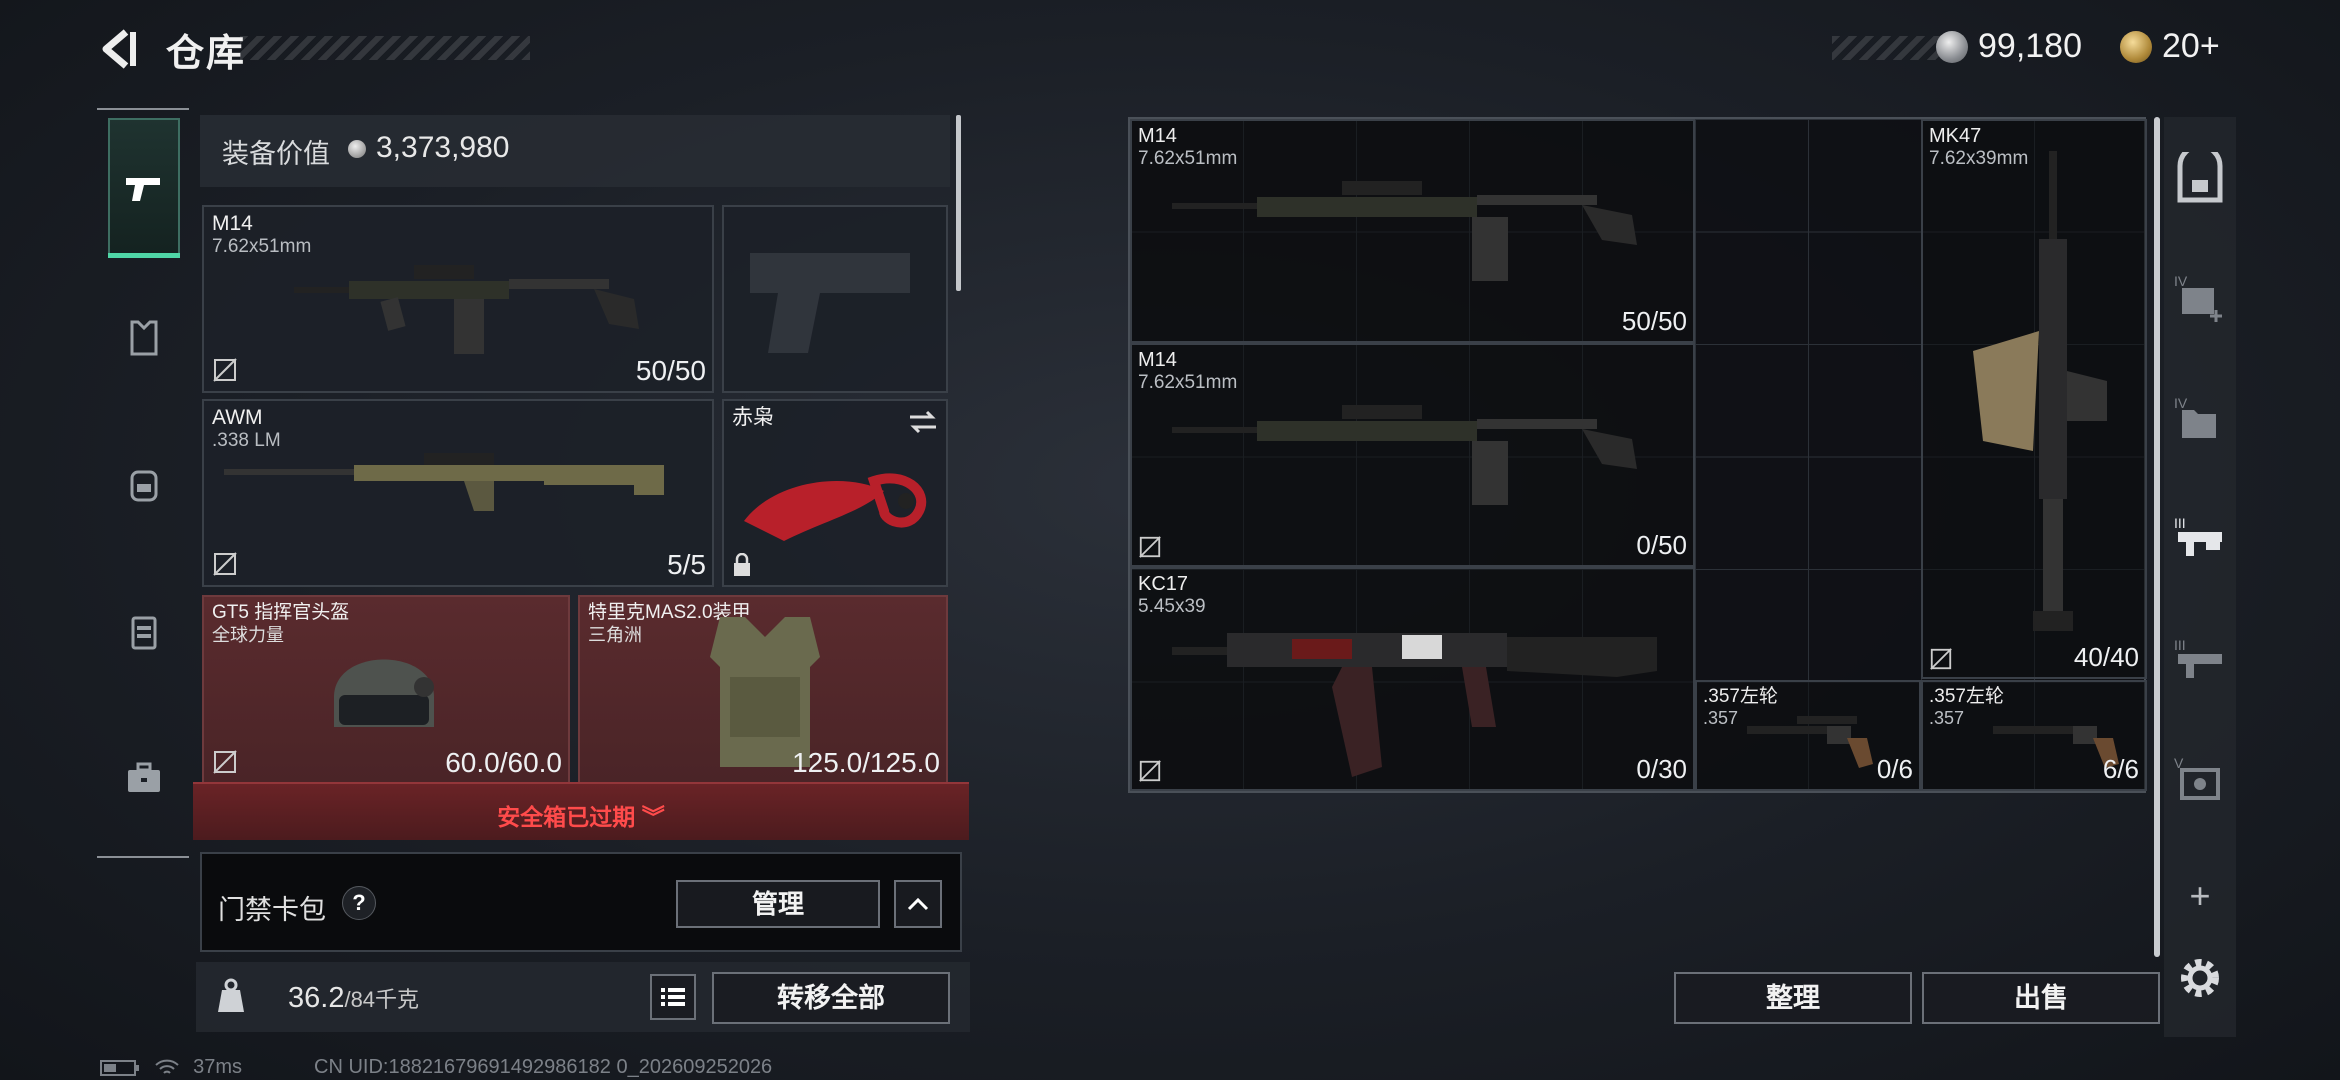  What do you see at coordinates (2041, 998) in the screenshot?
I see `sell-button: 出售` at bounding box center [2041, 998].